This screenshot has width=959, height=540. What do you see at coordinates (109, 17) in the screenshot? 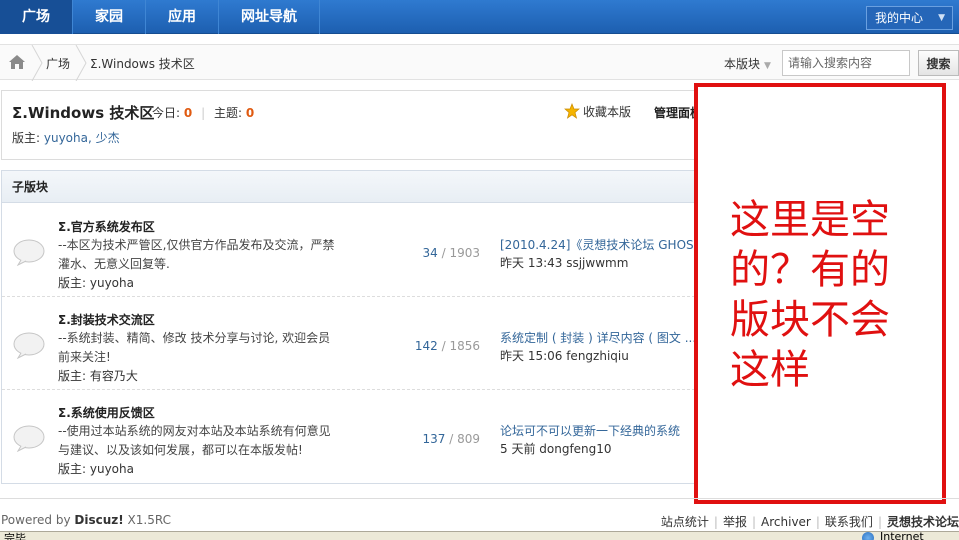
I see `nav-item-home: 家园` at bounding box center [109, 17].